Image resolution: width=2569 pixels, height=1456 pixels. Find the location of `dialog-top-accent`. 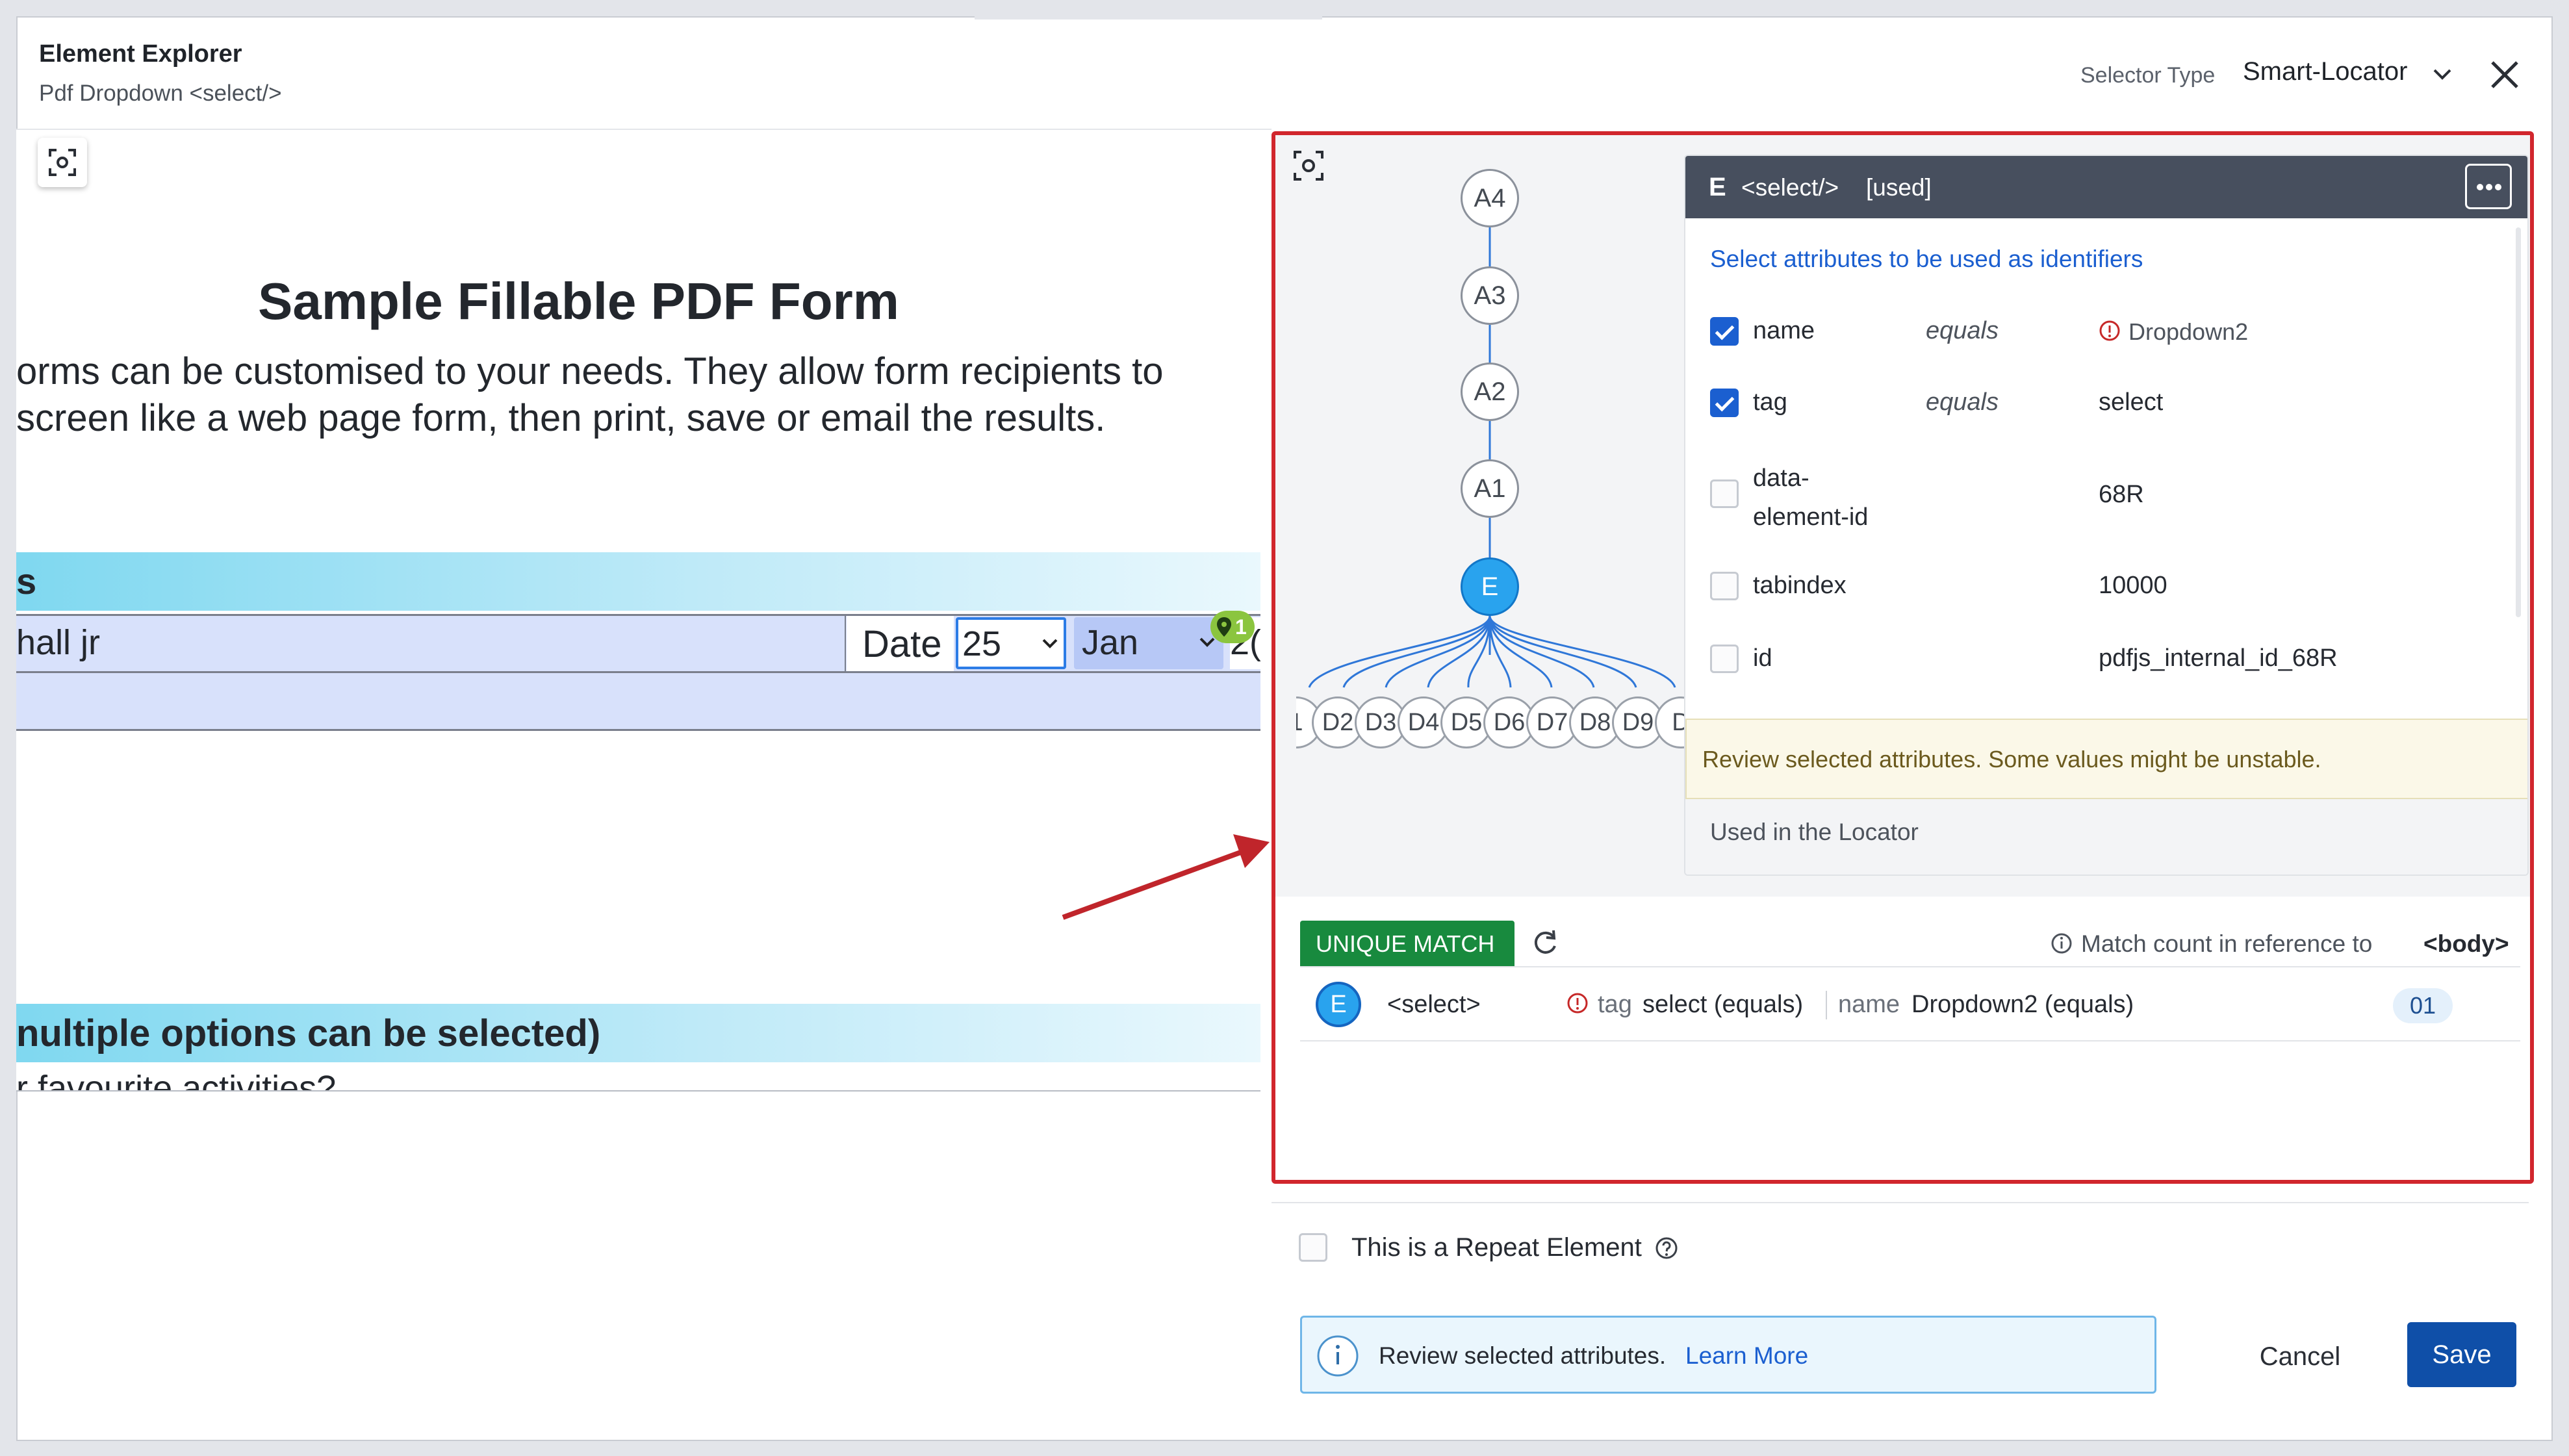

dialog-top-accent is located at coordinates (1148, 16).